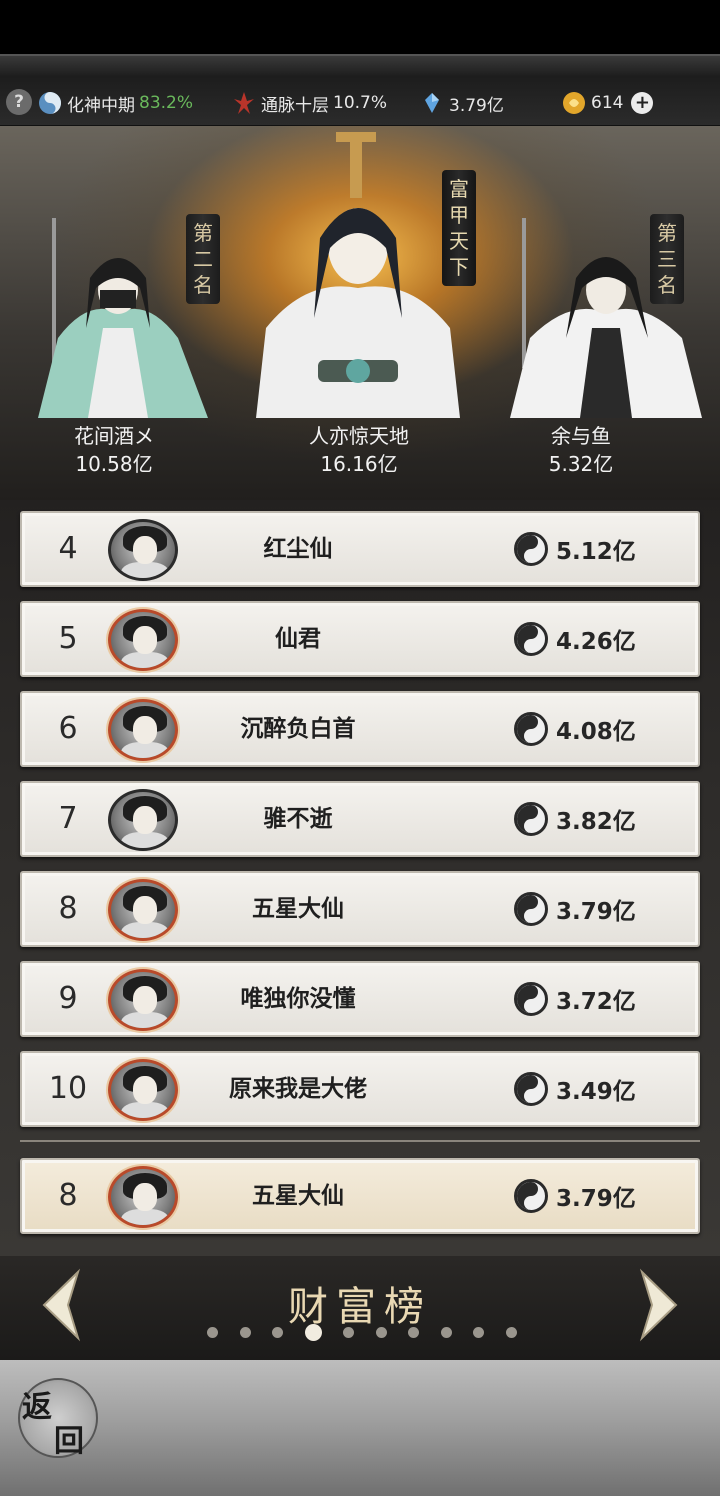  What do you see at coordinates (115, 103) in the screenshot?
I see `realm-stat: 化神中期 83.2%` at bounding box center [115, 103].